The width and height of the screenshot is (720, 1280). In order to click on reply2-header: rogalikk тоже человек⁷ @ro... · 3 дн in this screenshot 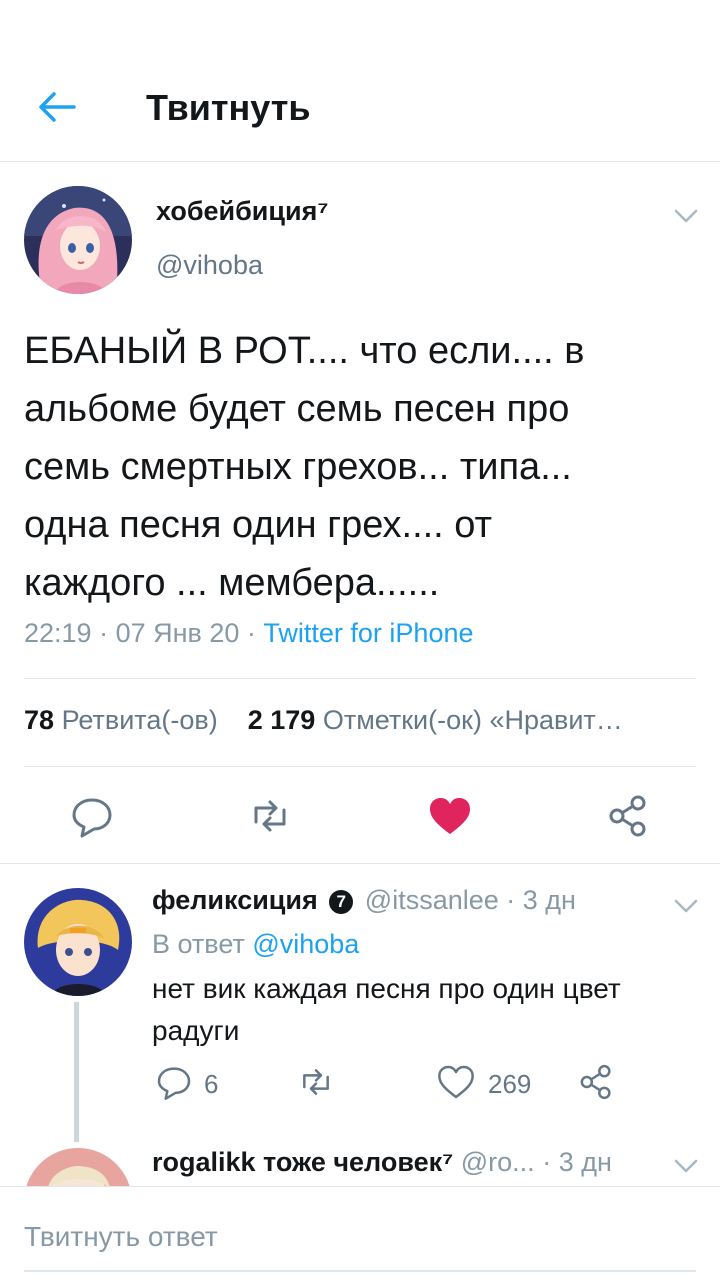, I will do `click(382, 1162)`.